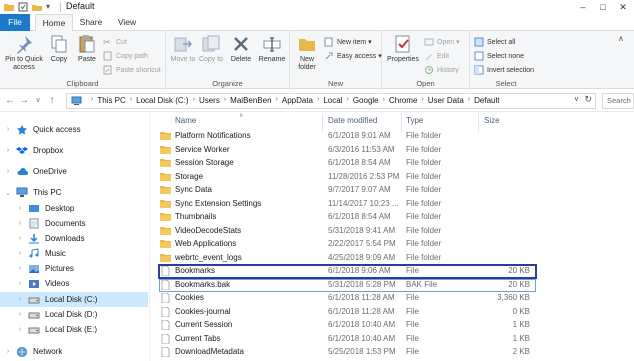 This screenshot has width=634, height=361. What do you see at coordinates (618, 101) in the screenshot?
I see `search-box: Search` at bounding box center [618, 101].